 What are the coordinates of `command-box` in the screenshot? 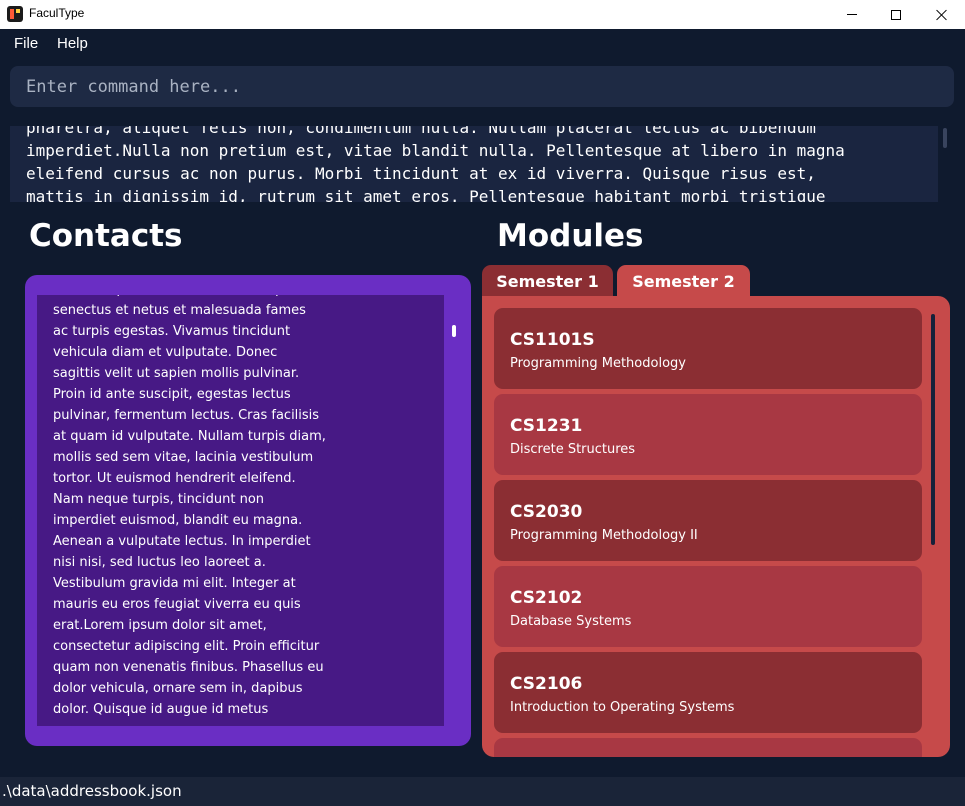 It's located at (482, 86).